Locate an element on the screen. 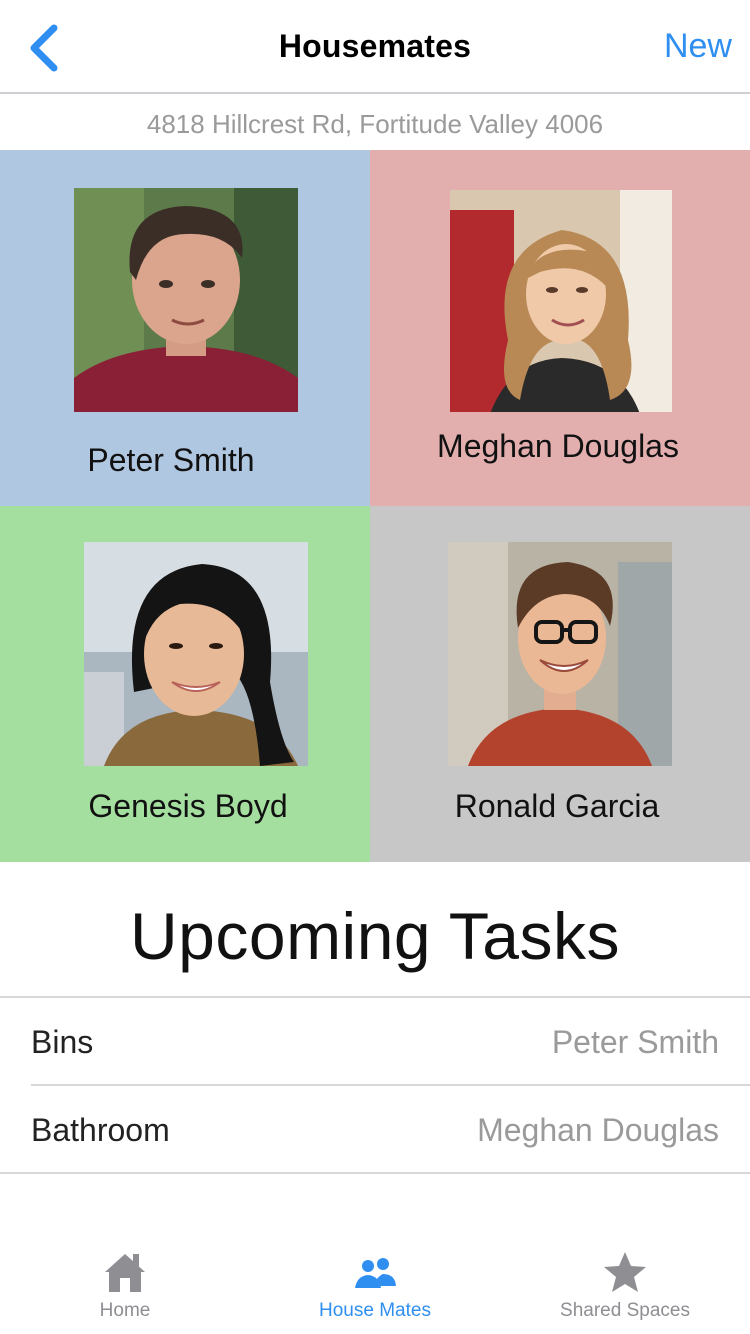 Image resolution: width=750 pixels, height=1334 pixels. housemate-tile-peter-smith: Peter Smith is located at coordinates (185, 328).